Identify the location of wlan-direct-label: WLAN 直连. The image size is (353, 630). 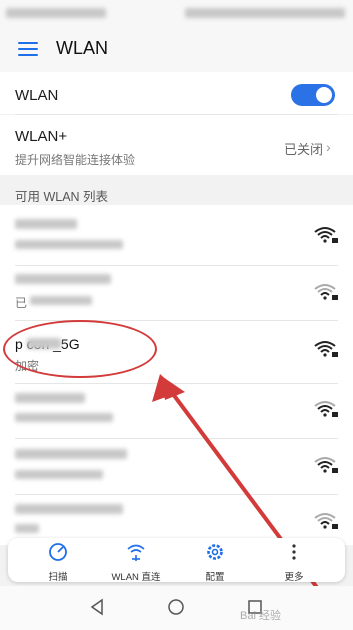
(136, 577).